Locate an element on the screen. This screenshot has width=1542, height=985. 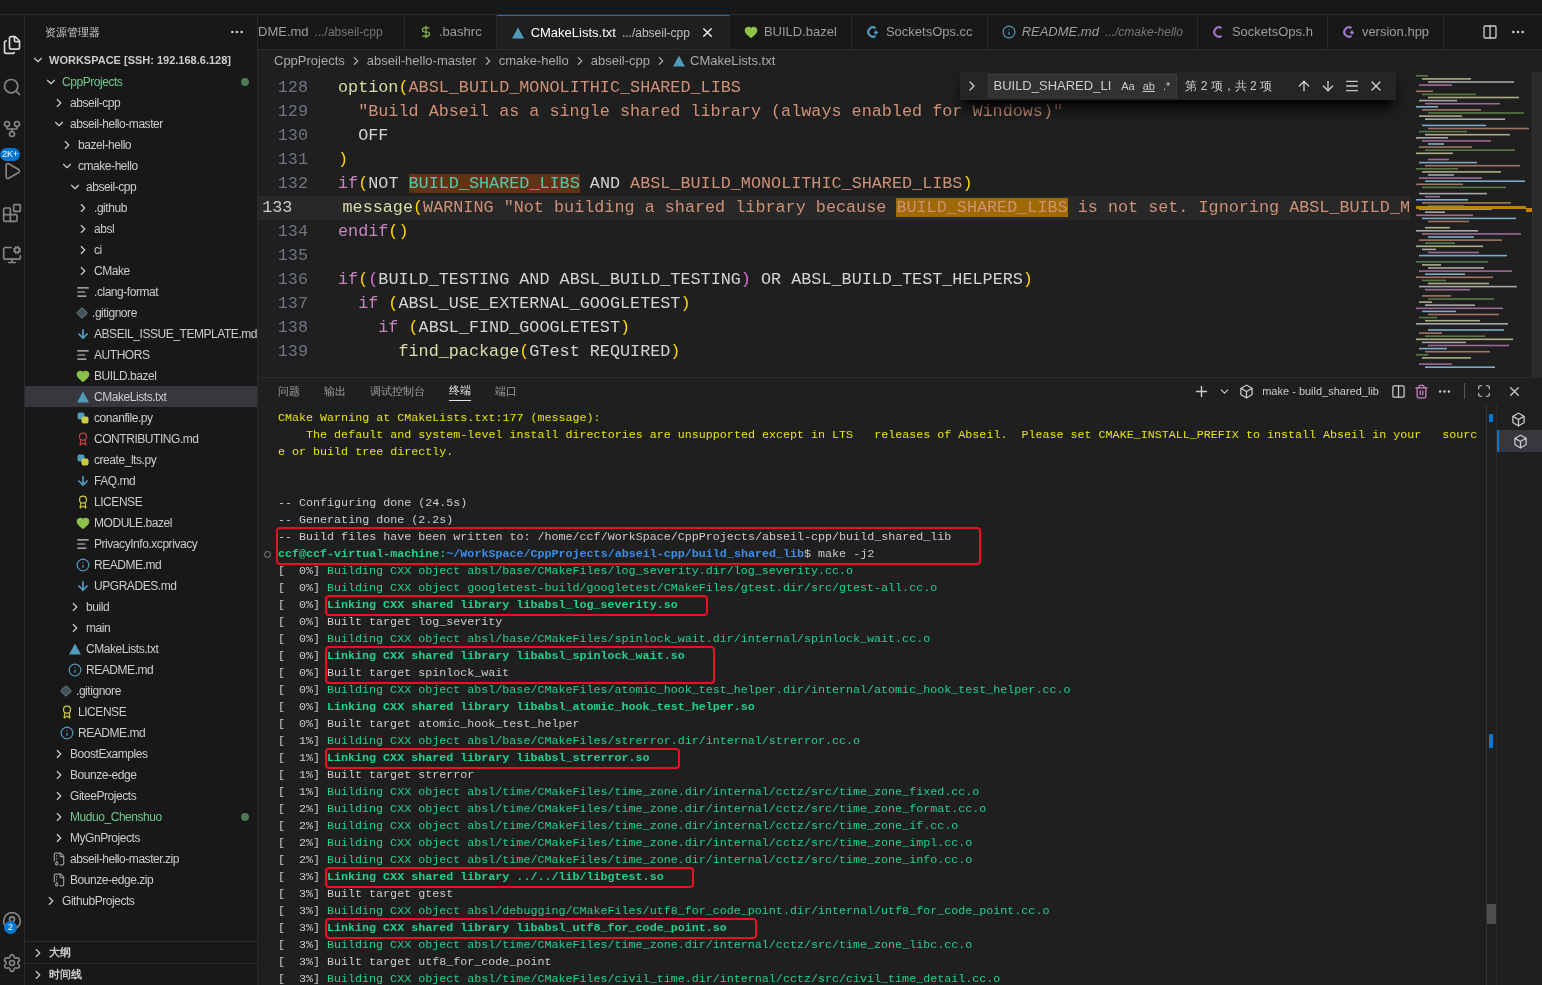
file-item: conanfile.py is located at coordinates (141, 417).